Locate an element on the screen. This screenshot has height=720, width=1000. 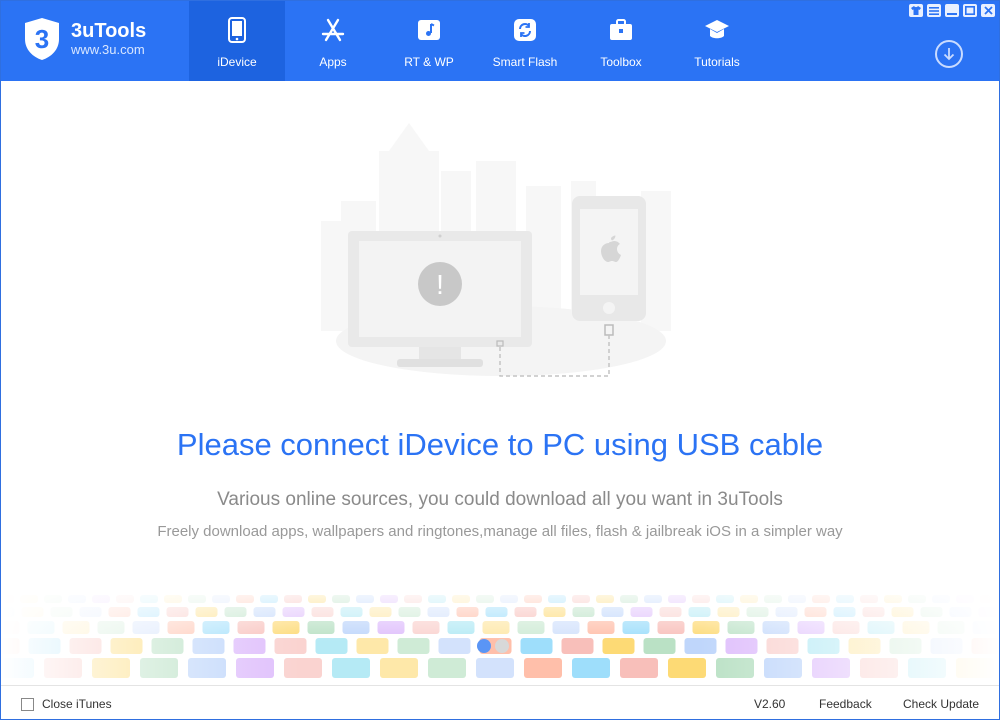
close-itunes-toggle: Close iTunes is located at coordinates (66, 704).